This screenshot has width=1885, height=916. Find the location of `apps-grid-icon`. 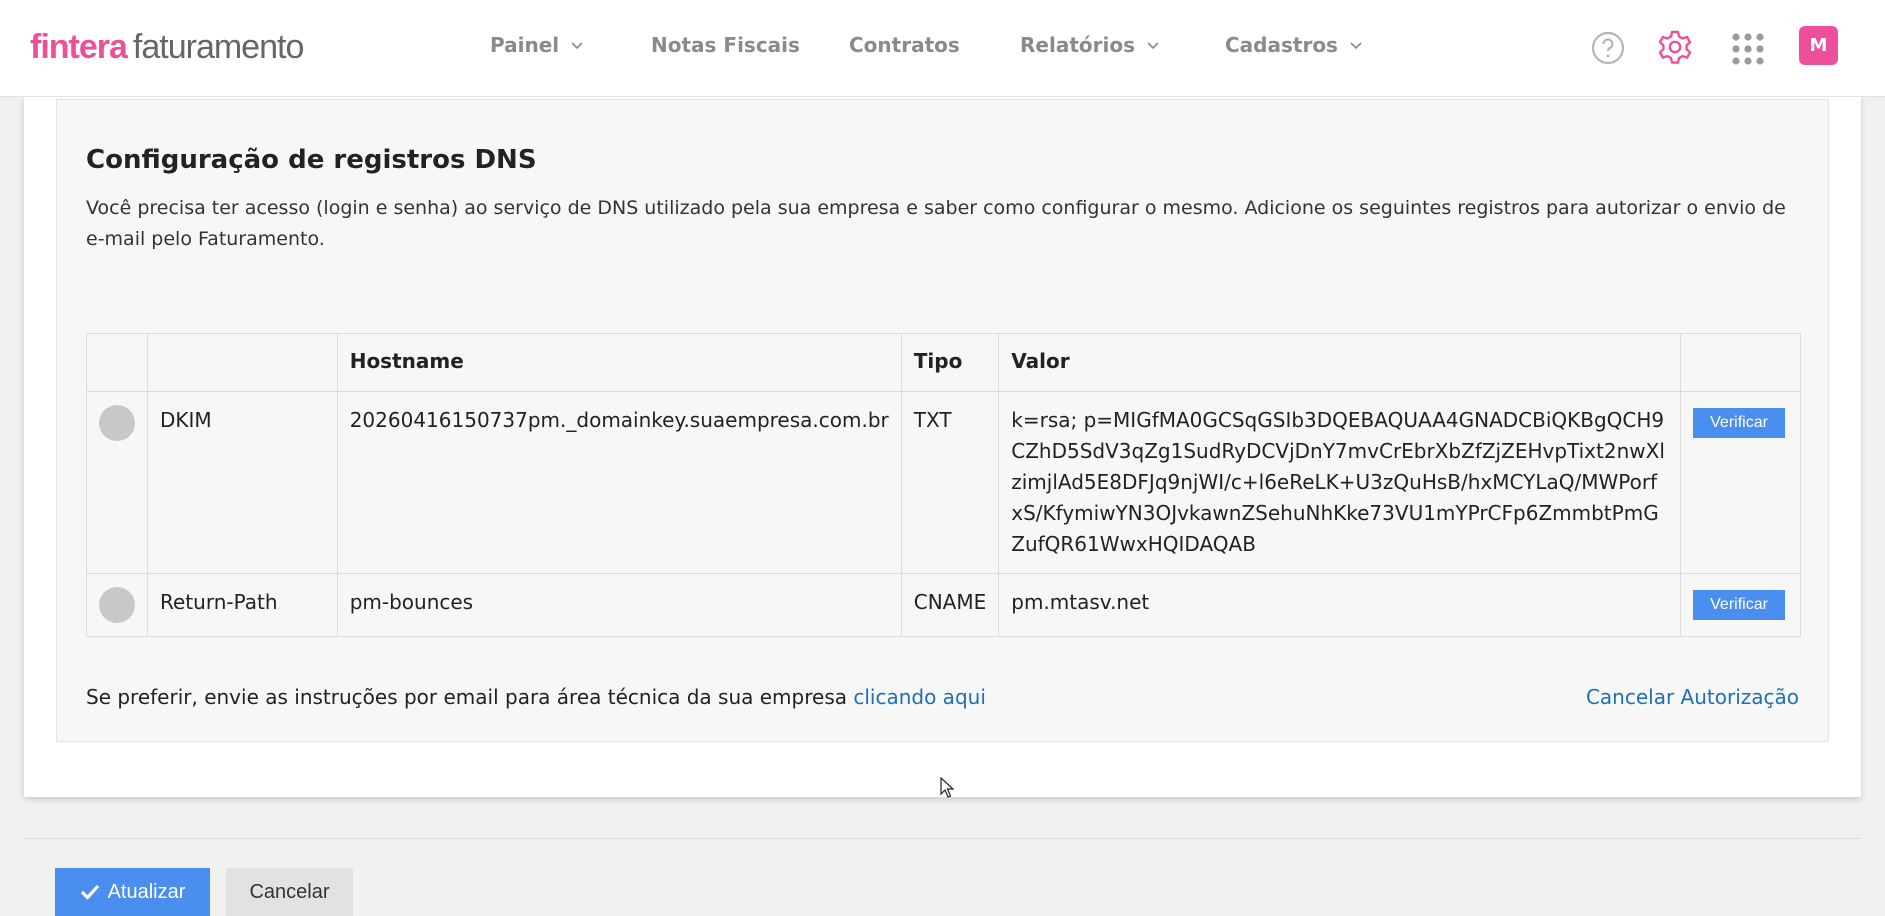

apps-grid-icon is located at coordinates (1748, 49).